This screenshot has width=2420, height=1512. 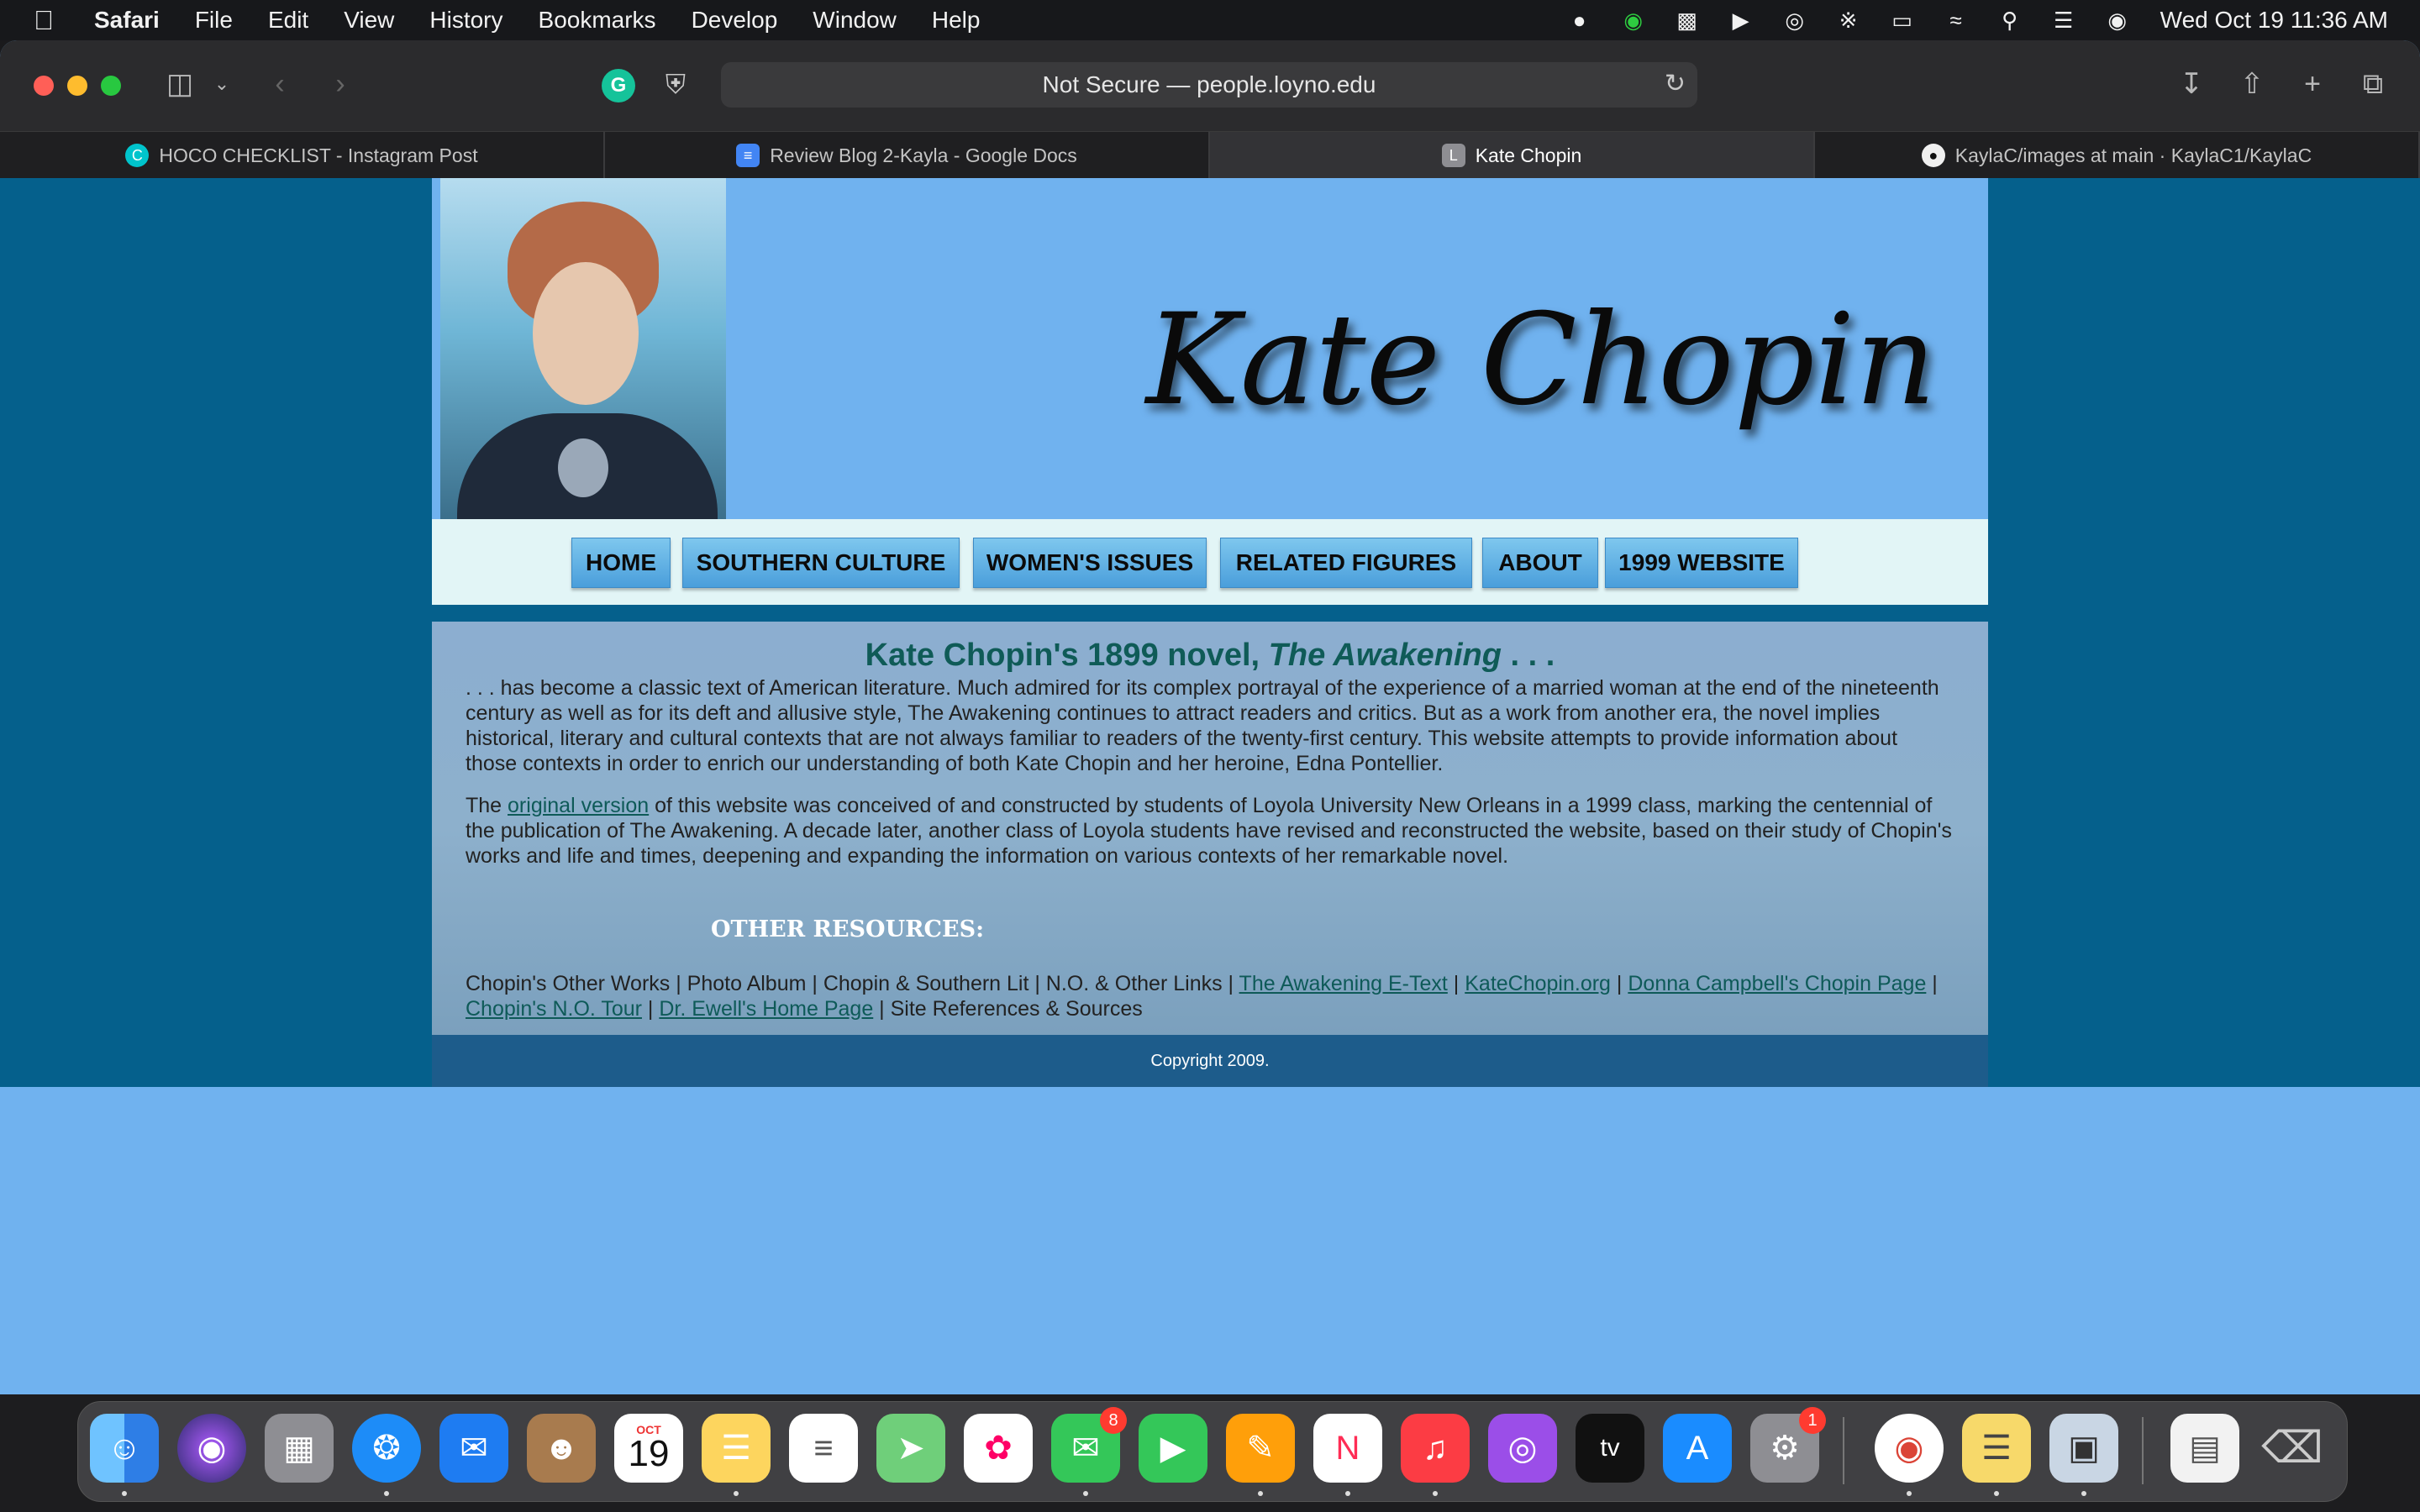 What do you see at coordinates (1844, 1450) in the screenshot?
I see `dock-separator` at bounding box center [1844, 1450].